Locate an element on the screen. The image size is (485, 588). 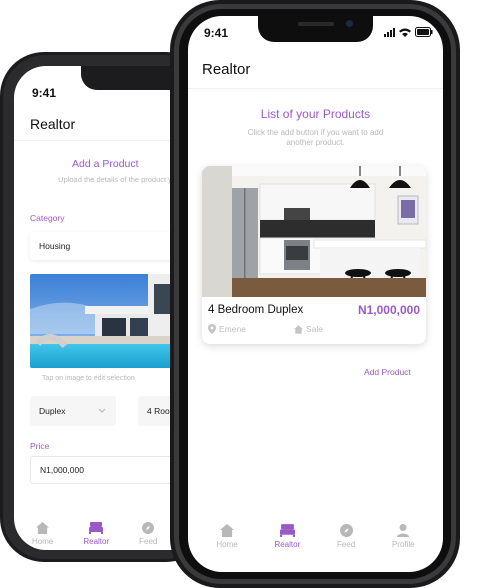
location-pin-icon is located at coordinates (212, 329).